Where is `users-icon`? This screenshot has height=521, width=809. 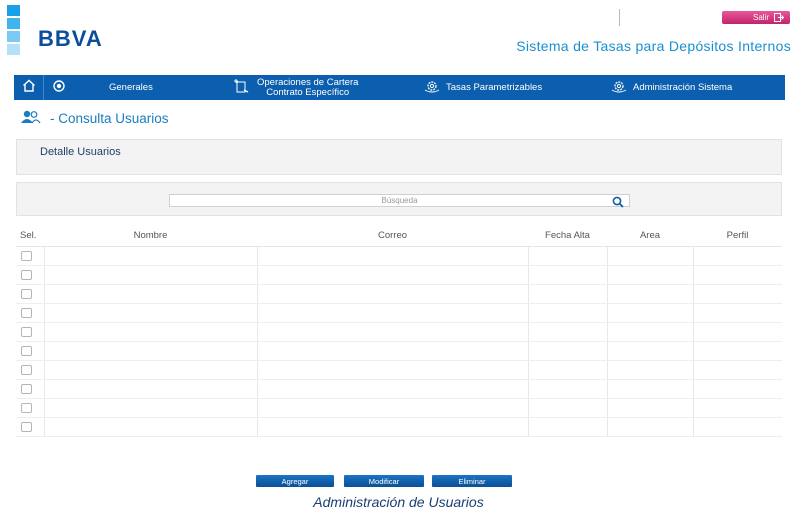 users-icon is located at coordinates (31, 118).